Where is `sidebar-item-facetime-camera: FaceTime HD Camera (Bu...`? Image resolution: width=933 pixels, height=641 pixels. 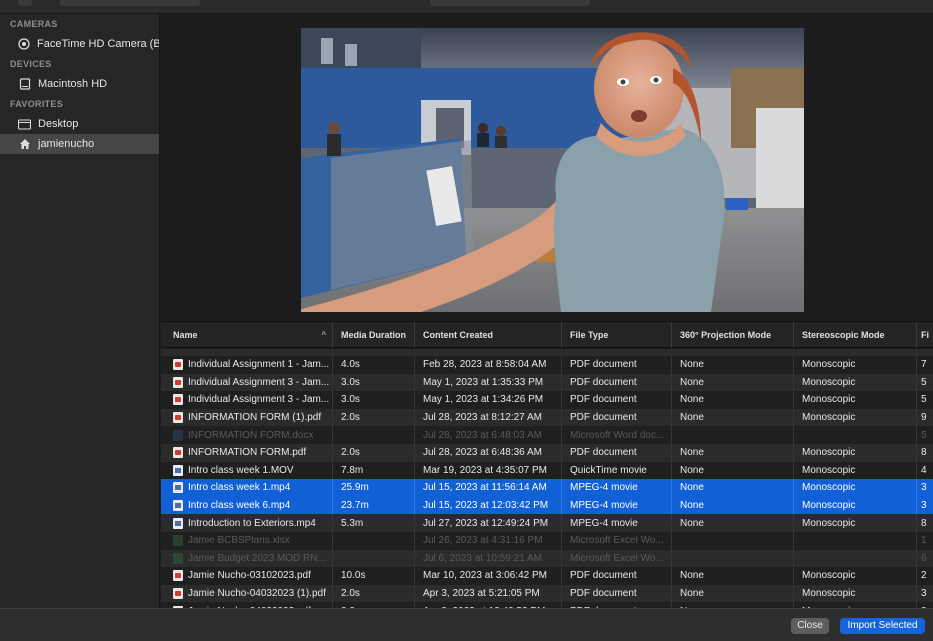 sidebar-item-facetime-camera: FaceTime HD Camera (Bu... is located at coordinates (79, 44).